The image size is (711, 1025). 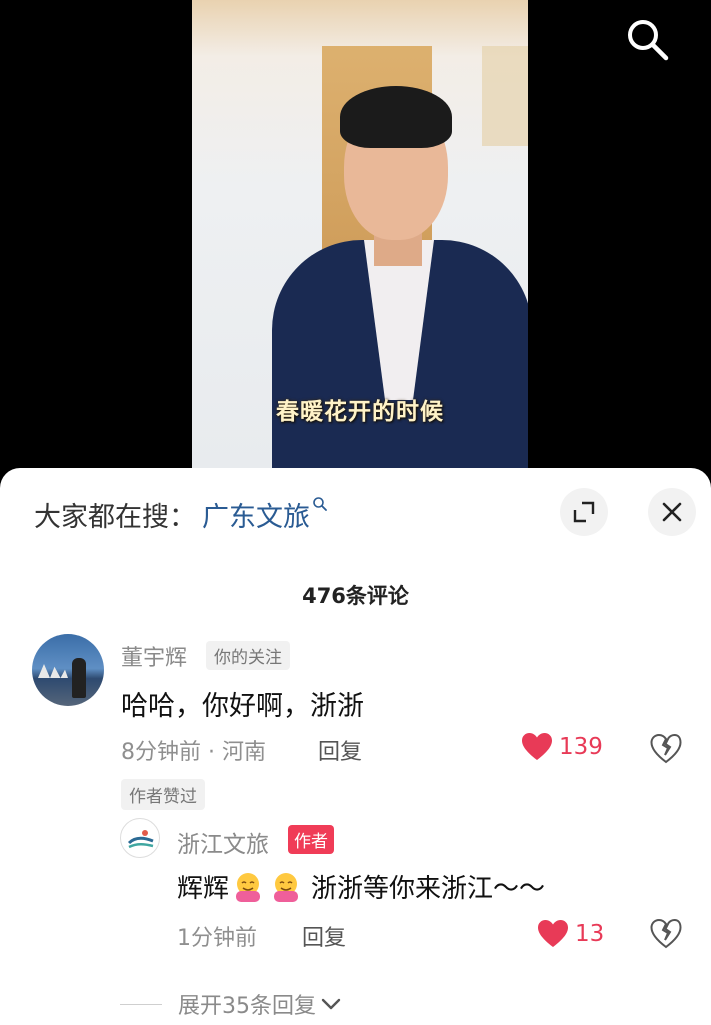 I want to click on comment-text: 哈哈，你好啊，浙浙, so click(x=242, y=706).